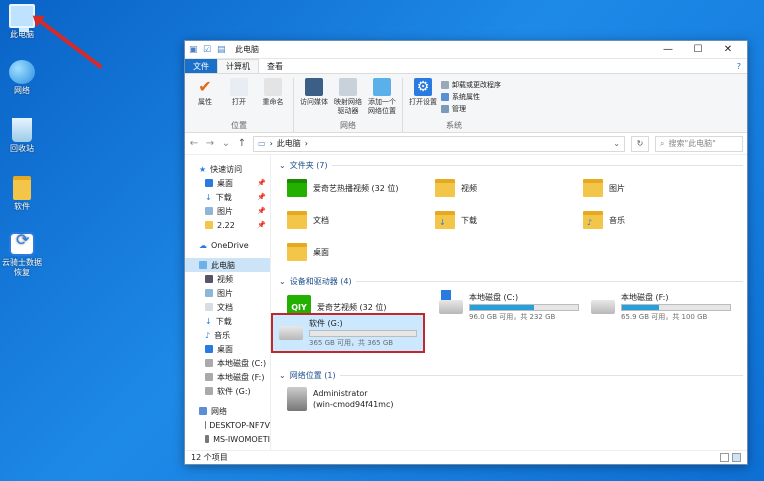 The image size is (764, 481). What do you see at coordinates (208, 321) in the screenshot?
I see `download-icon: ↓` at bounding box center [208, 321].